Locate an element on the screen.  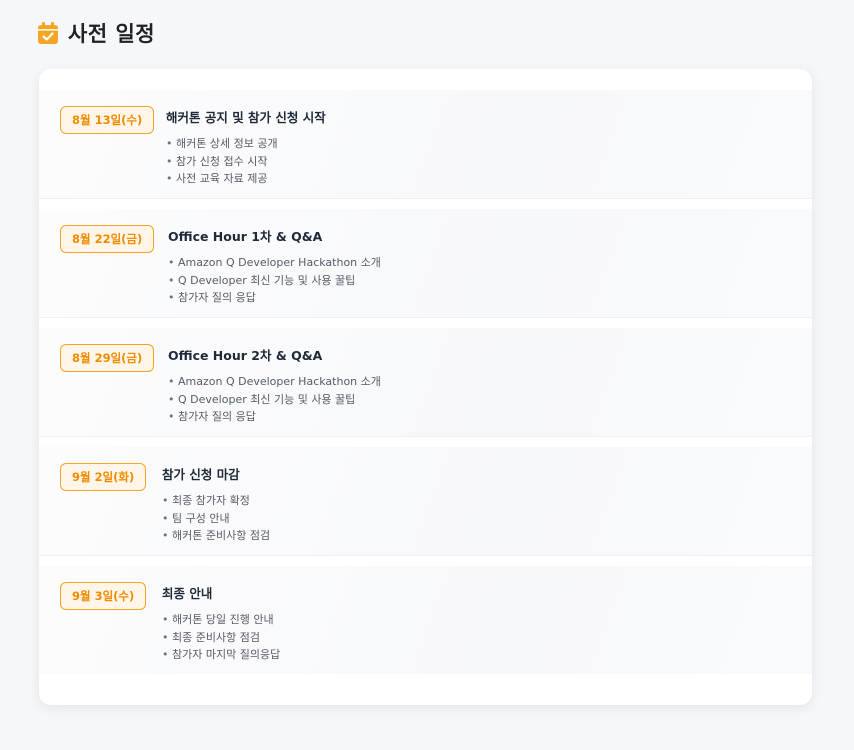
event-detail-item: 팀 구성 안내 is located at coordinates (216, 519).